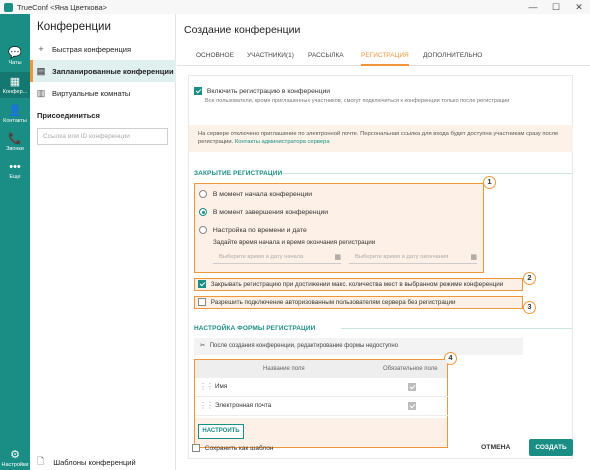  What do you see at coordinates (270, 56) in the screenshot?
I see `tab-participants: УЧАСТНИКИ(1)` at bounding box center [270, 56].